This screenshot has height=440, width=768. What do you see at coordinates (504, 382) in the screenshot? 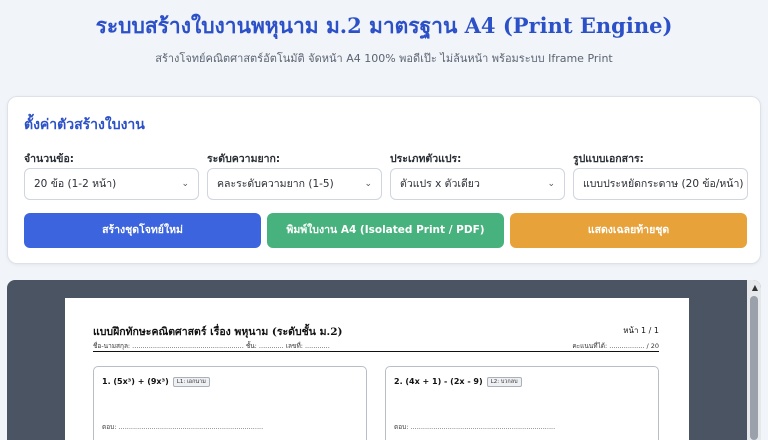
I see `level-badge: L2: บวกลบ` at bounding box center [504, 382].